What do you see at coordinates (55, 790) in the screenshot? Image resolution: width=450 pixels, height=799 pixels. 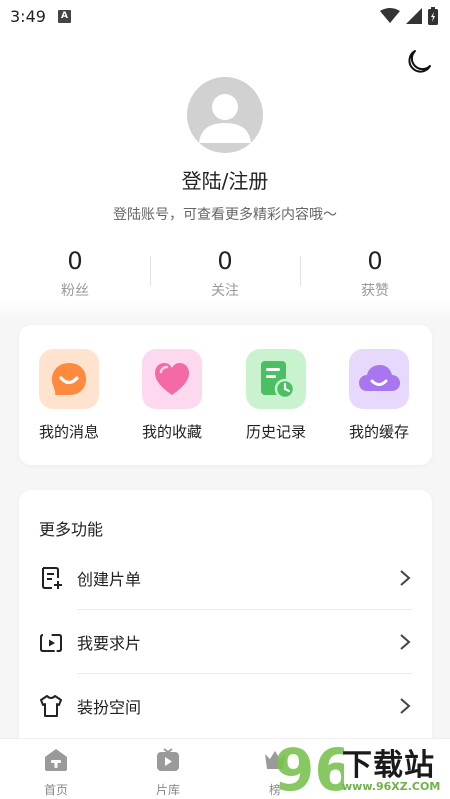 I see `nav-label: 首页` at bounding box center [55, 790].